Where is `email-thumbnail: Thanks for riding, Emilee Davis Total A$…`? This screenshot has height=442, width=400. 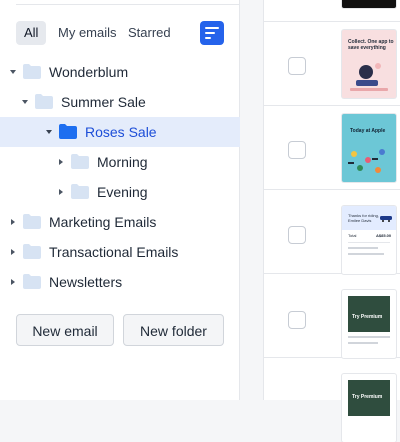
email-thumbnail: Thanks for riding, Emilee Davis Total A$… is located at coordinates (369, 240).